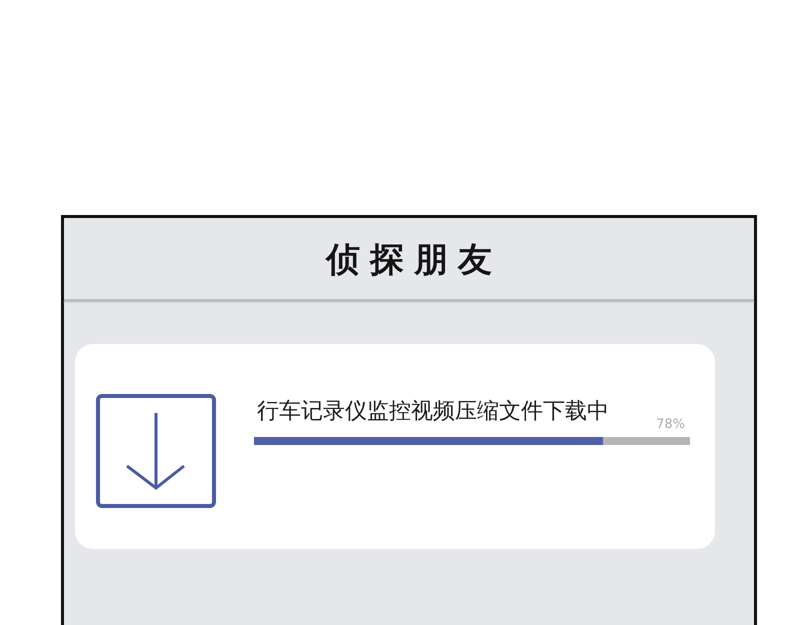 This screenshot has height=625, width=800. Describe the element at coordinates (156, 451) in the screenshot. I see `download-icon` at that location.